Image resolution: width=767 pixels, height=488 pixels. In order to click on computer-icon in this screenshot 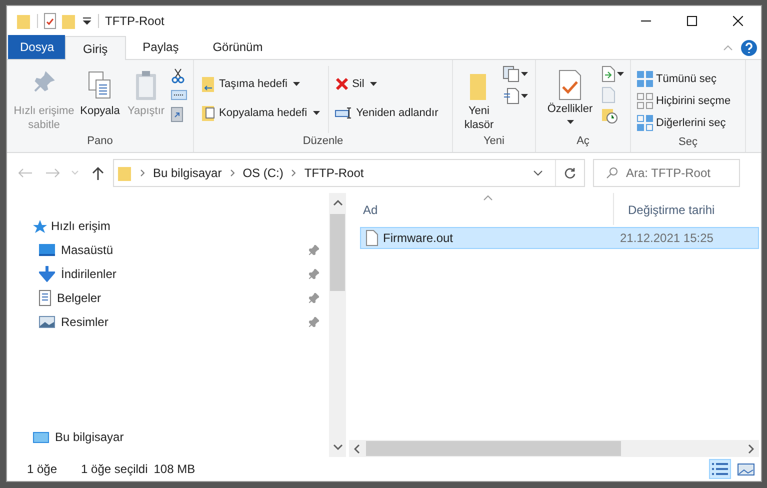, I will do `click(41, 437)`.